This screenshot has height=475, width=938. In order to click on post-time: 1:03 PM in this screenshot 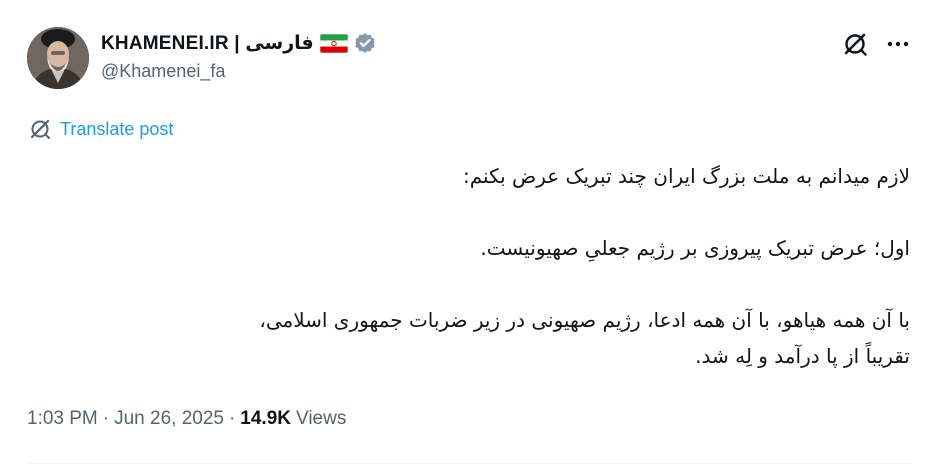, I will do `click(62, 419)`.